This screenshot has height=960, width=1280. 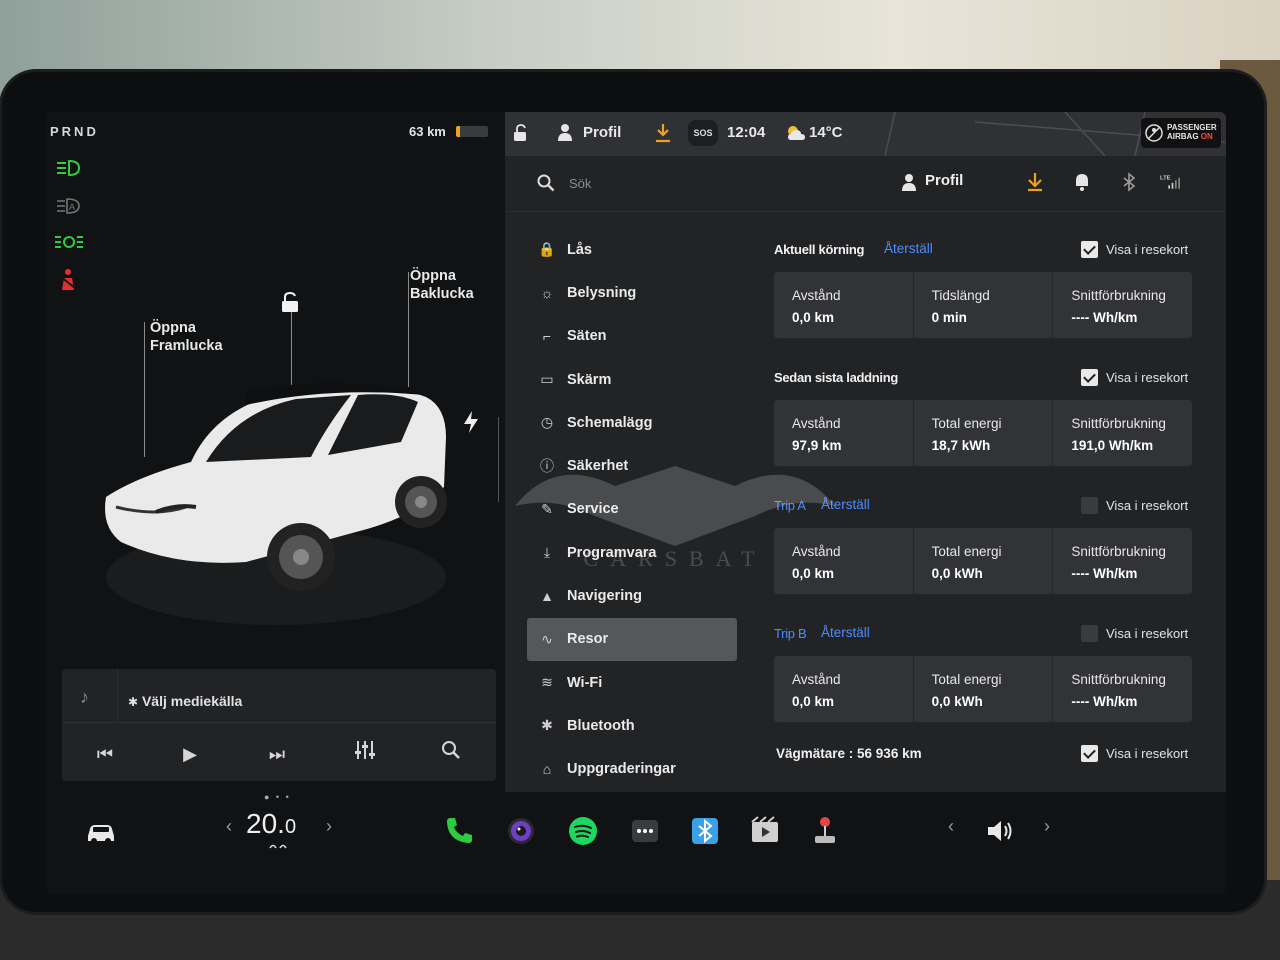 What do you see at coordinates (632, 379) in the screenshot?
I see `menu-item-display: ▭ Skärm` at bounding box center [632, 379].